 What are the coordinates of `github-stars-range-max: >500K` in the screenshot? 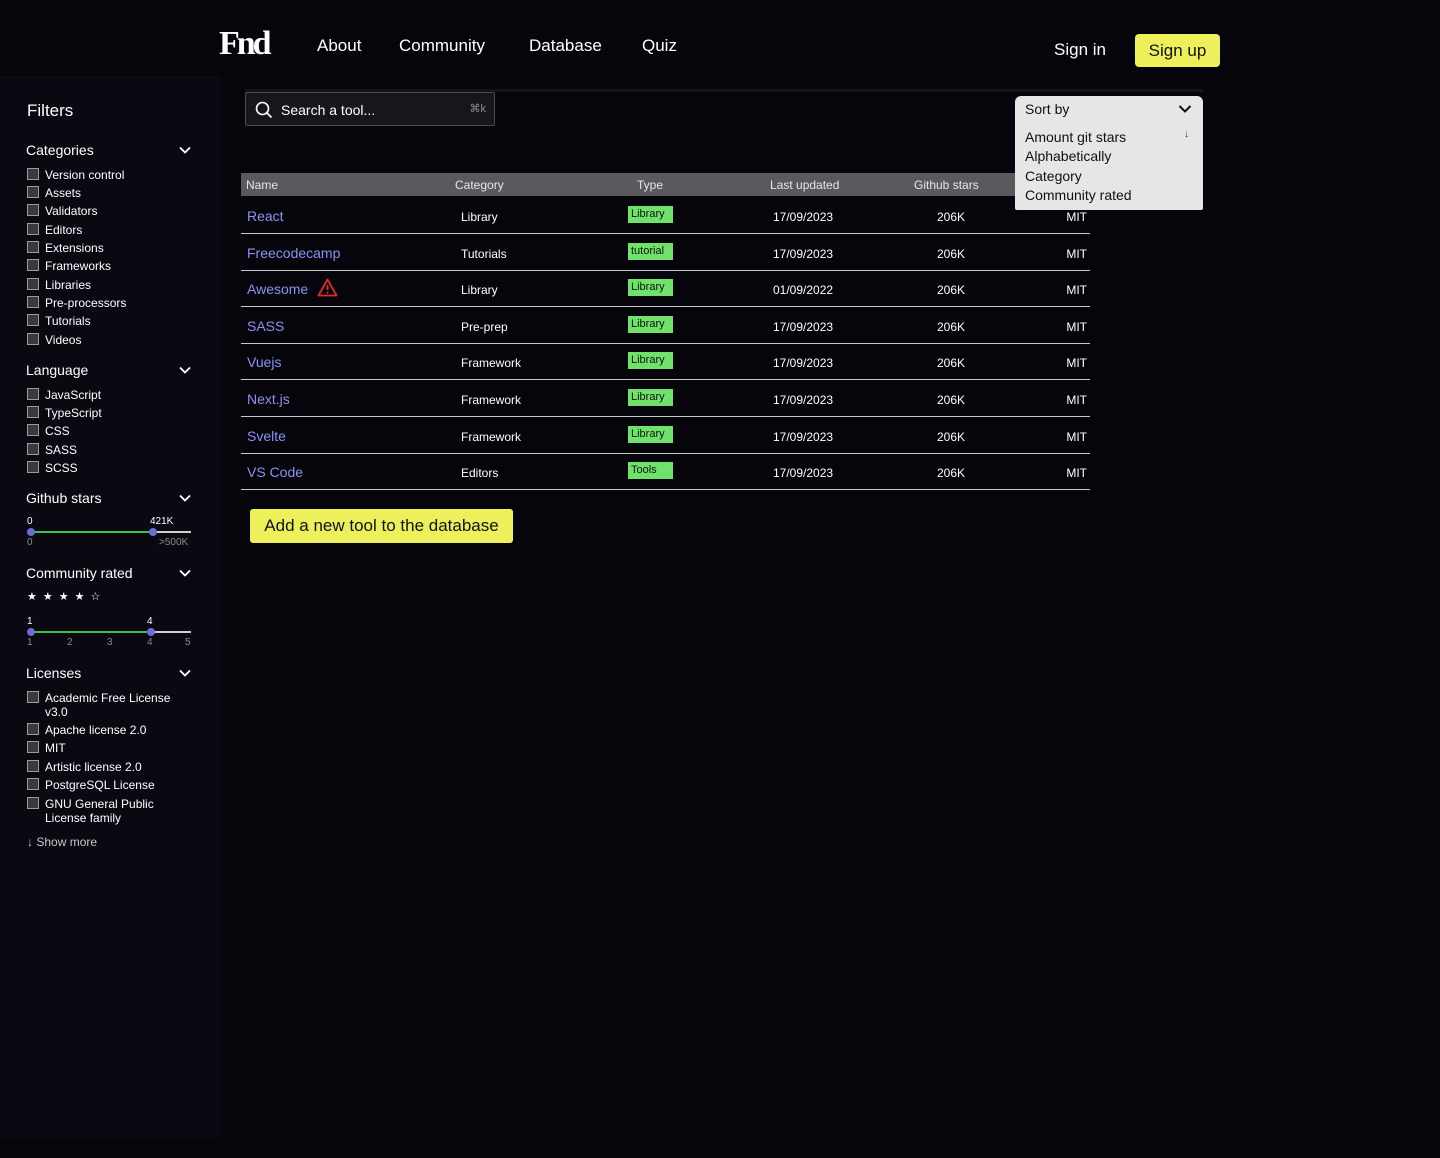 It's located at (174, 542).